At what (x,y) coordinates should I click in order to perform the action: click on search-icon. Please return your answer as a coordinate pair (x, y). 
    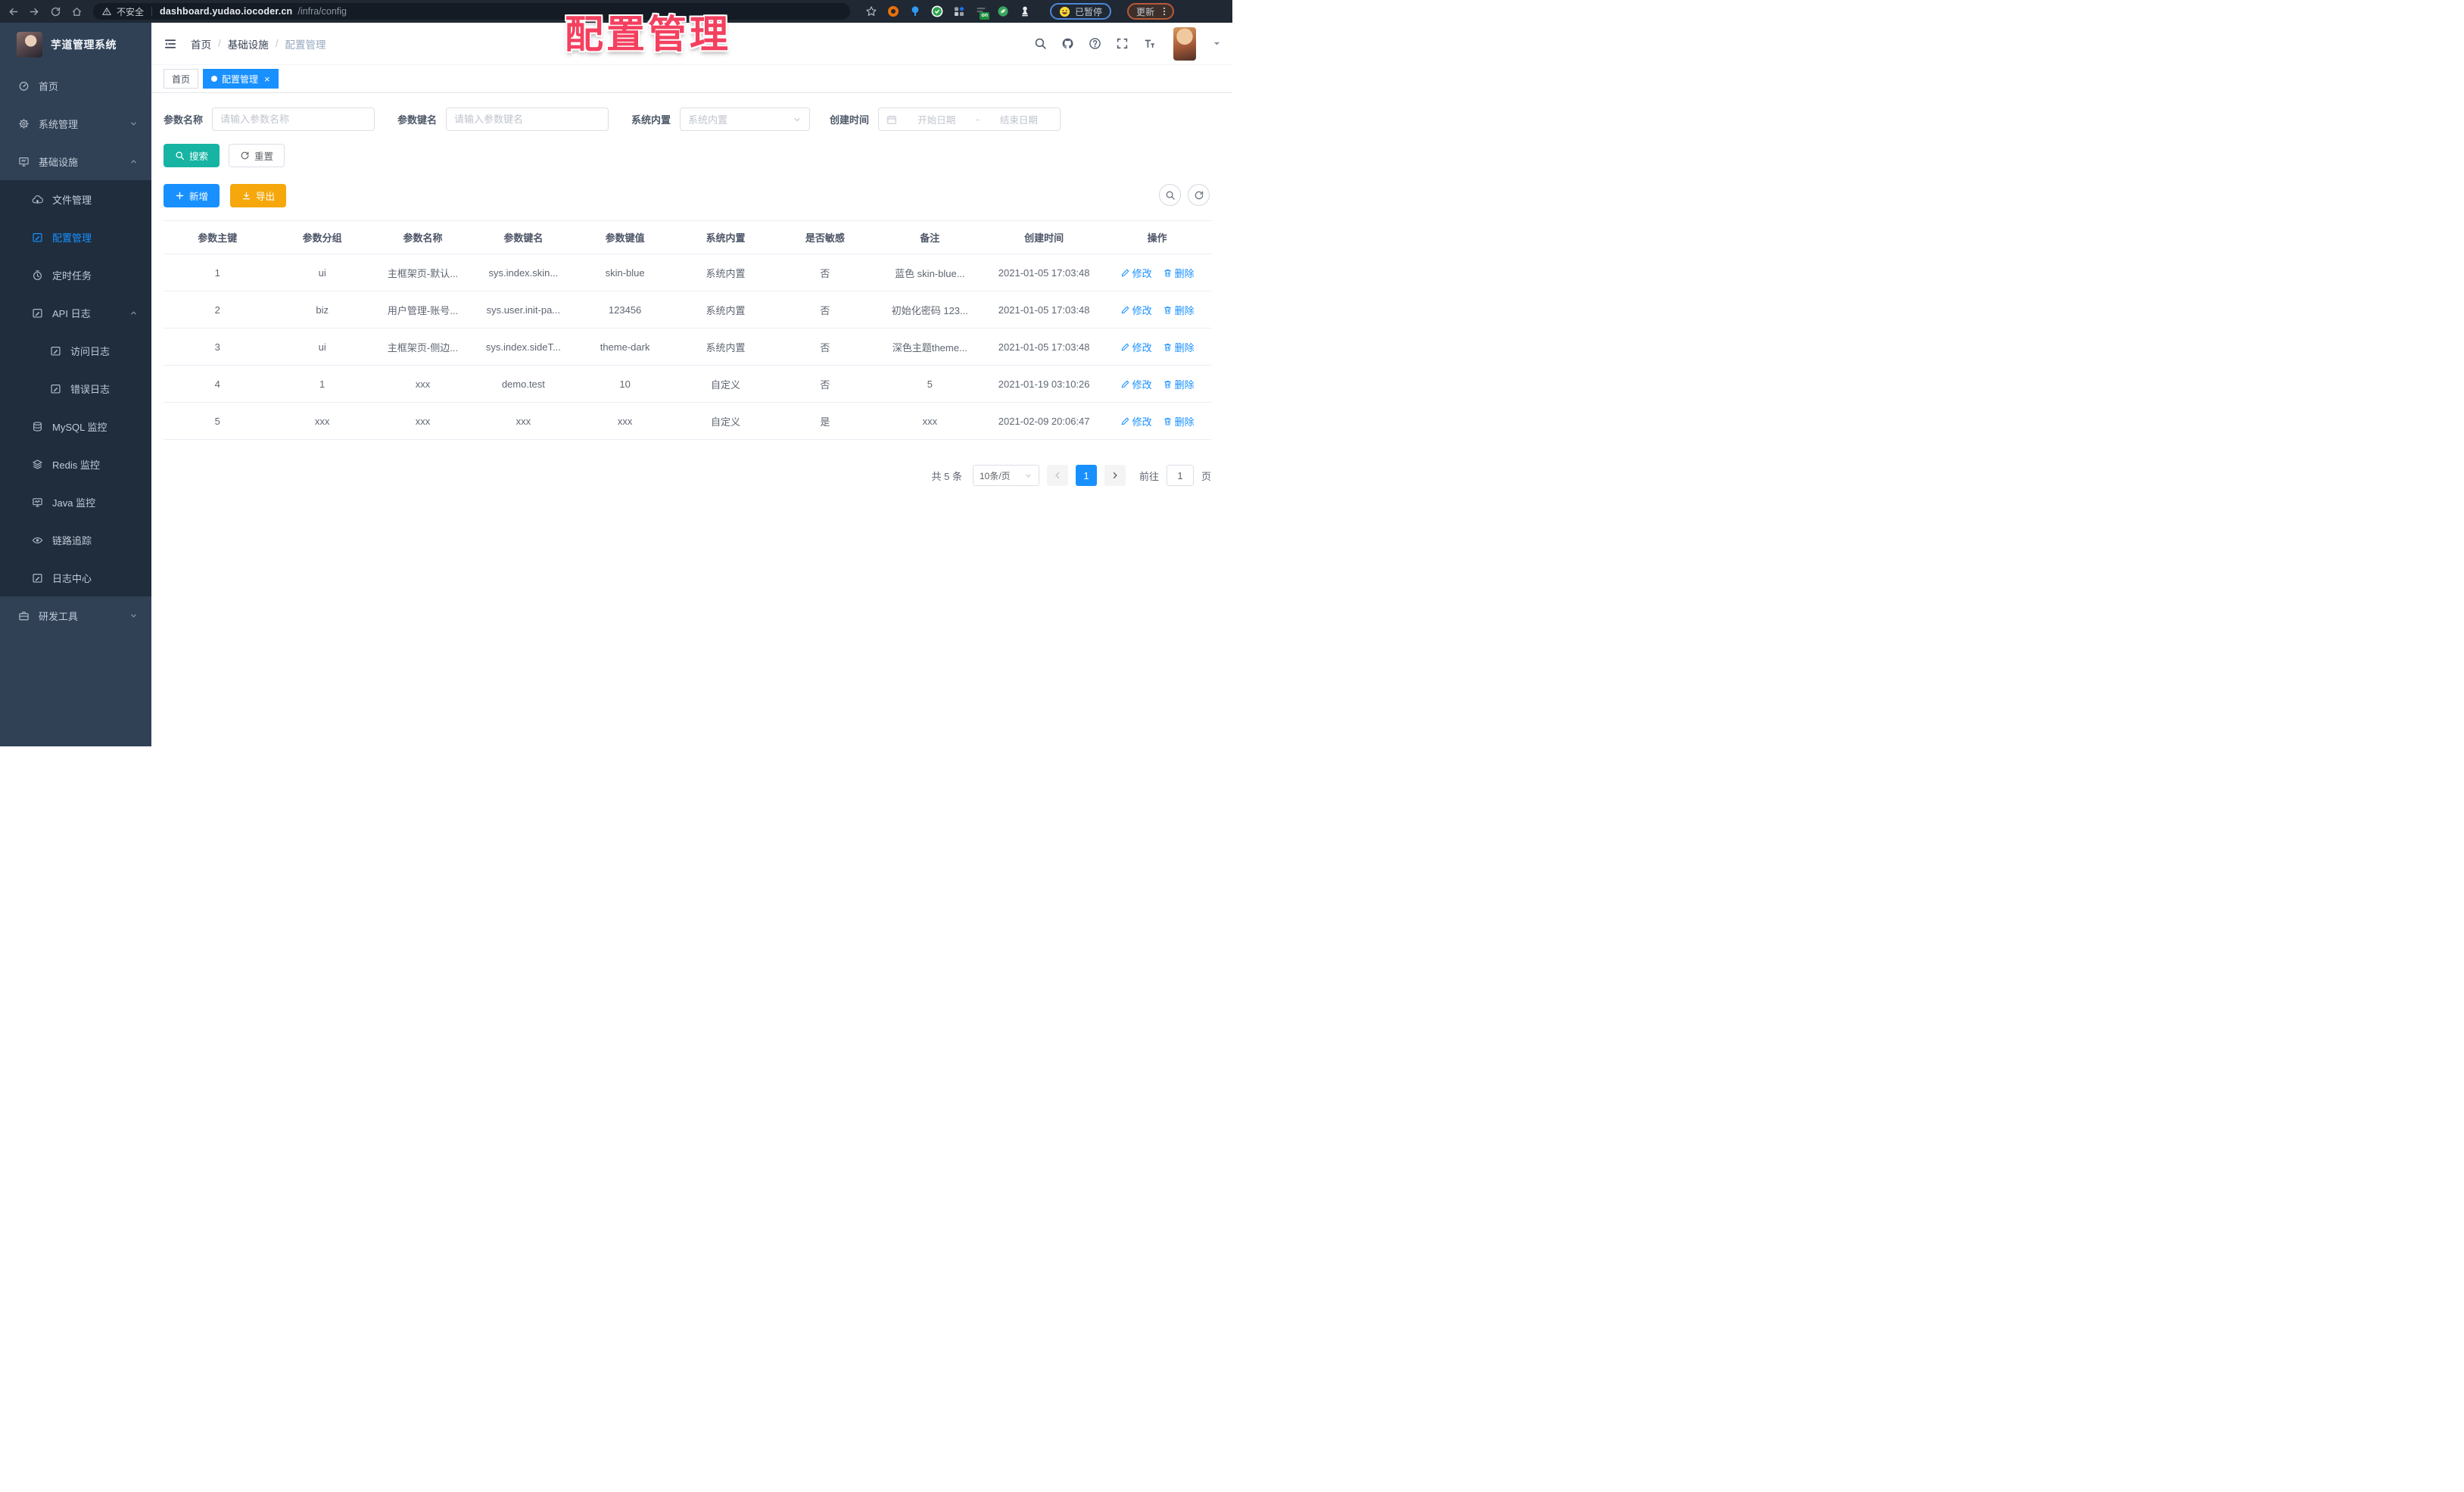
    Looking at the image, I should click on (1040, 43).